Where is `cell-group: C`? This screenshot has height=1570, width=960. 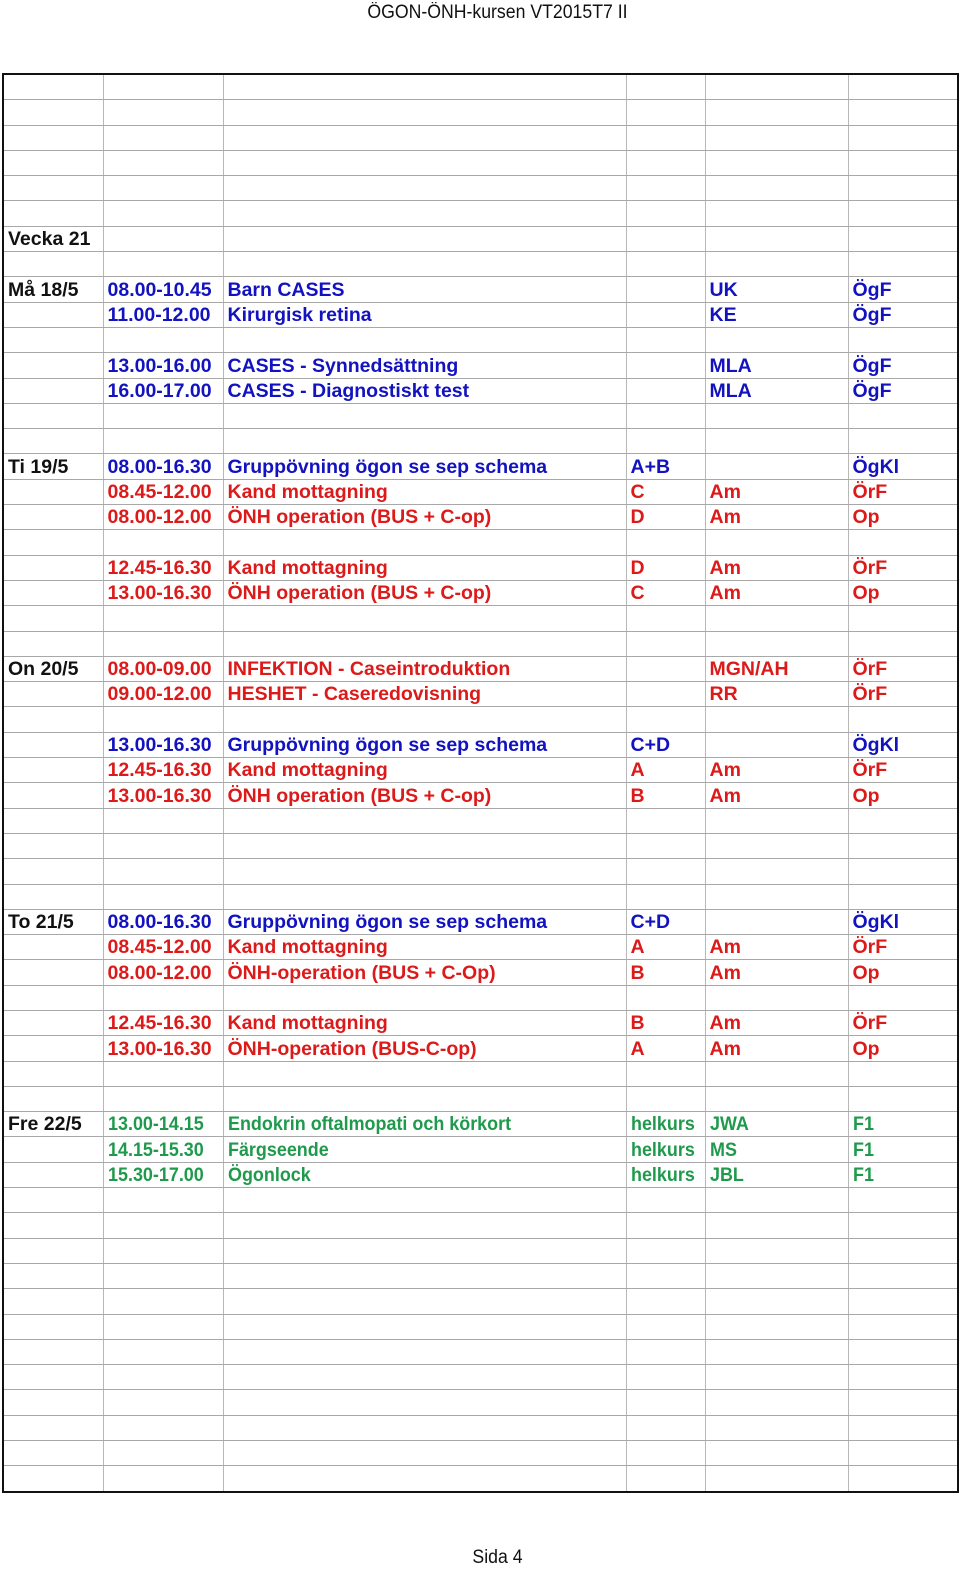 cell-group: C is located at coordinates (665, 492).